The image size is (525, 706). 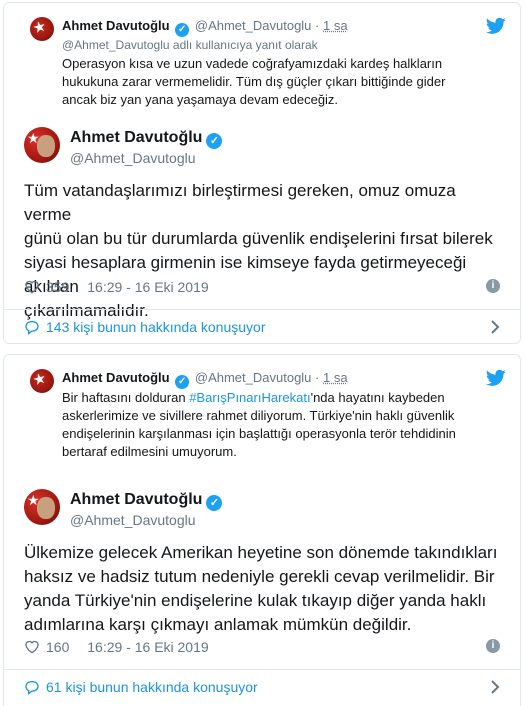 I want to click on like-count: 359, so click(x=57, y=287).